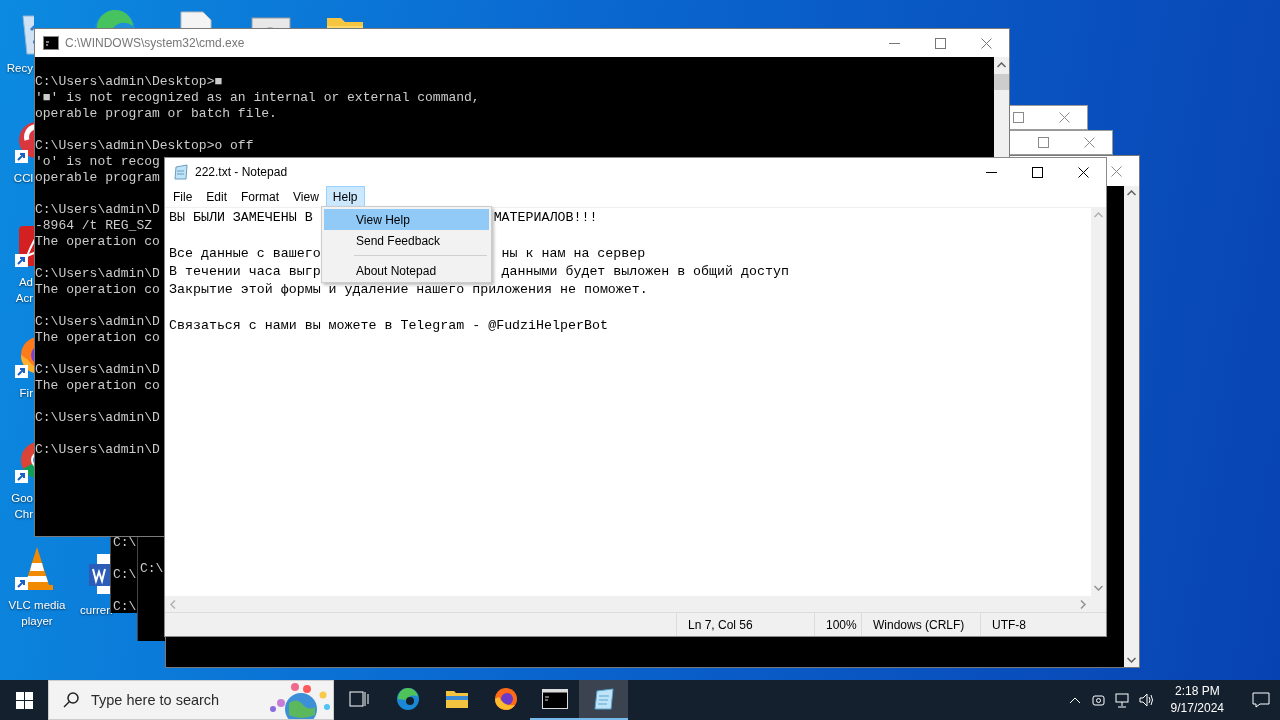 Image resolution: width=1280 pixels, height=720 pixels. Describe the element at coordinates (183, 196) in the screenshot. I see `menu-item: File` at that location.